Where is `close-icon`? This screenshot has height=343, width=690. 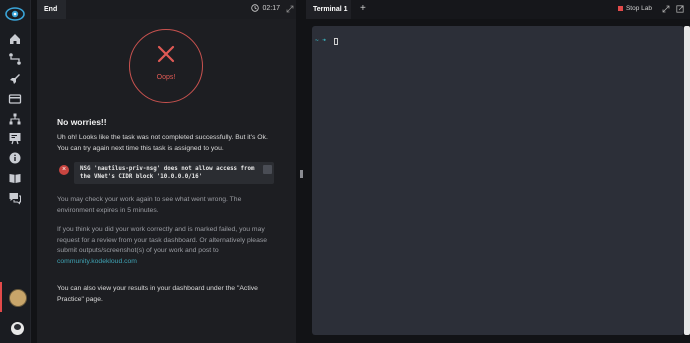 close-icon is located at coordinates (166, 54).